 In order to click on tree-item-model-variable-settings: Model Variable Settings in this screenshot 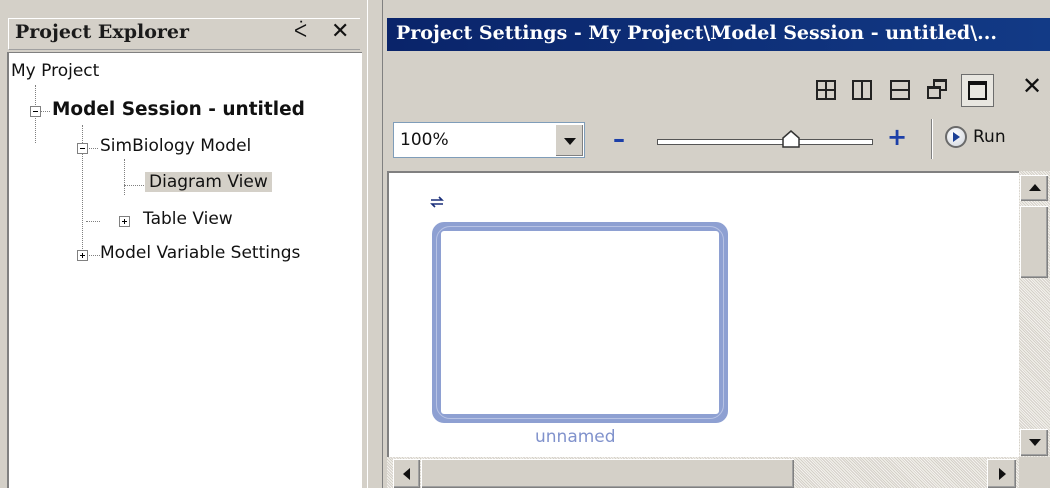, I will do `click(200, 253)`.